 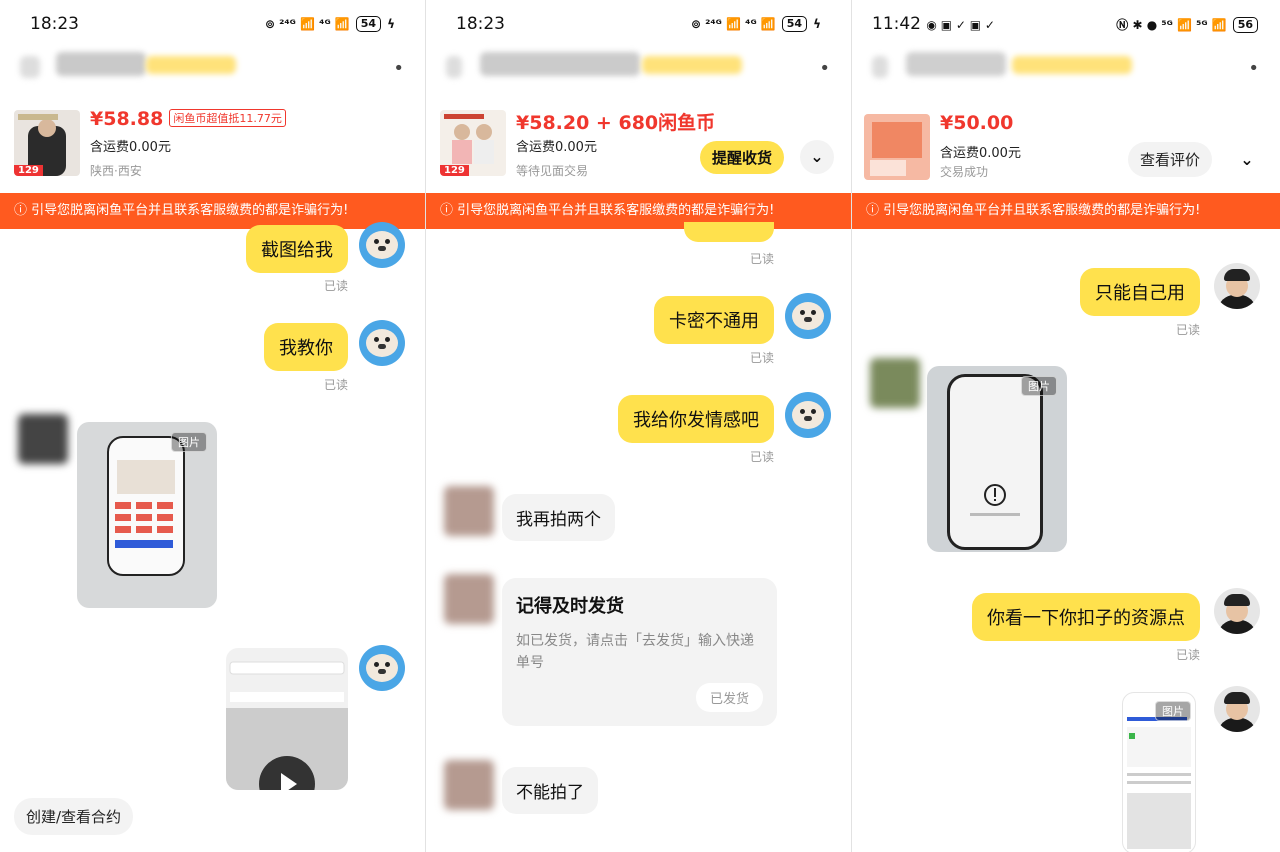 What do you see at coordinates (1245, 24) in the screenshot?
I see `battery-icon: 56` at bounding box center [1245, 24].